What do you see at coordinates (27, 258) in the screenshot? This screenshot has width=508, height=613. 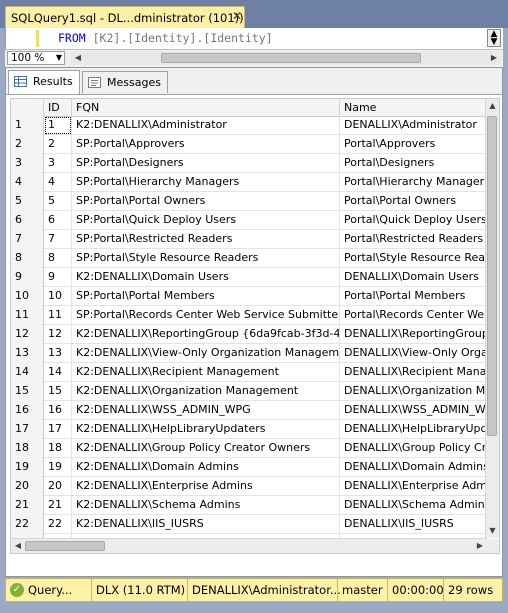 I see `row-number-cell: 8` at bounding box center [27, 258].